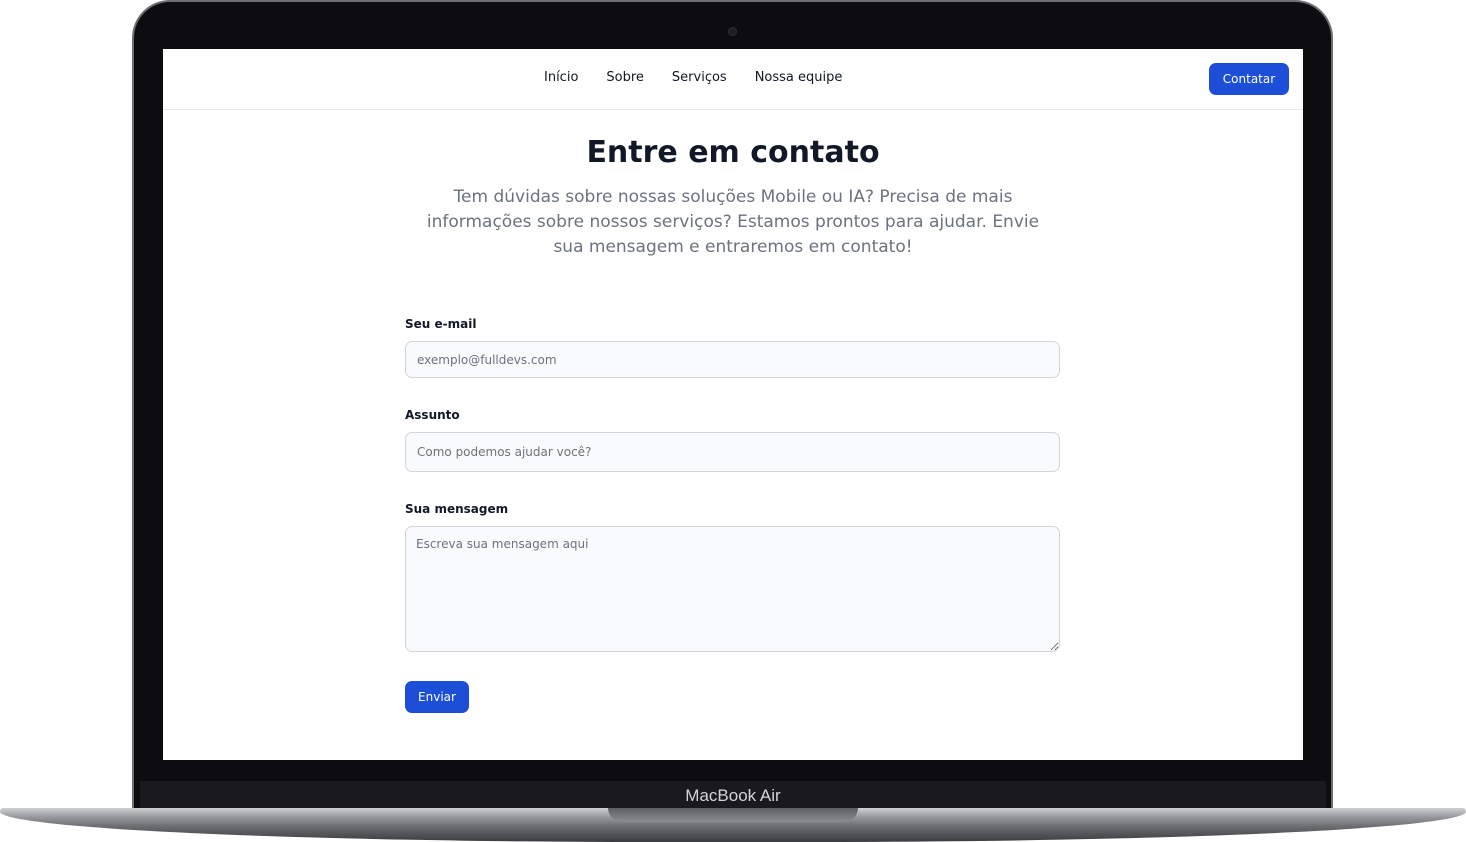 Image resolution: width=1466 pixels, height=842 pixels. I want to click on subject-label: Assunto, so click(432, 415).